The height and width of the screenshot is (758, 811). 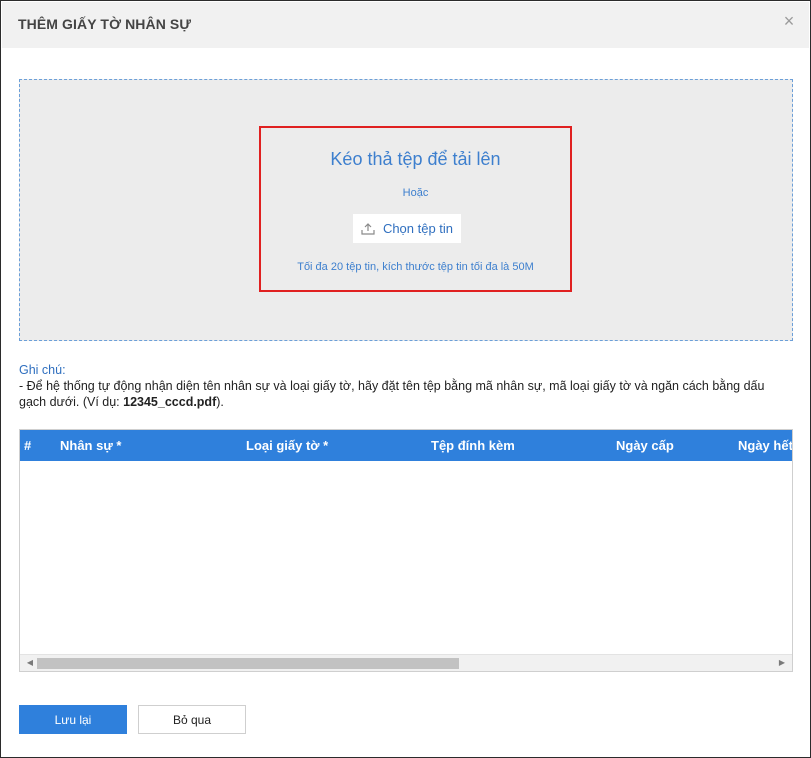 What do you see at coordinates (782, 663) in the screenshot?
I see `scroll-right-icon: ▶` at bounding box center [782, 663].